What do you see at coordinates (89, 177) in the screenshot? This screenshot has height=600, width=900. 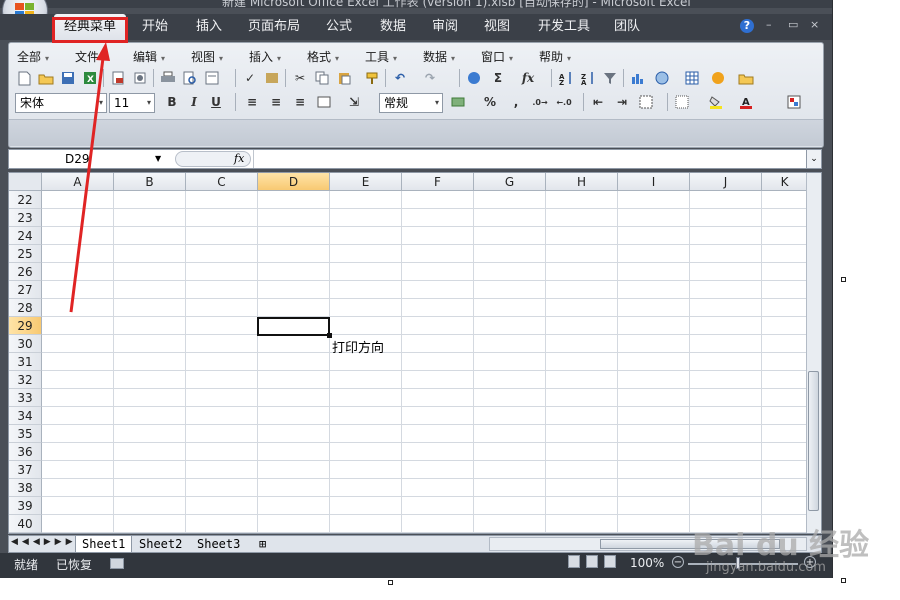 I see `annotation-arrow` at bounding box center [89, 177].